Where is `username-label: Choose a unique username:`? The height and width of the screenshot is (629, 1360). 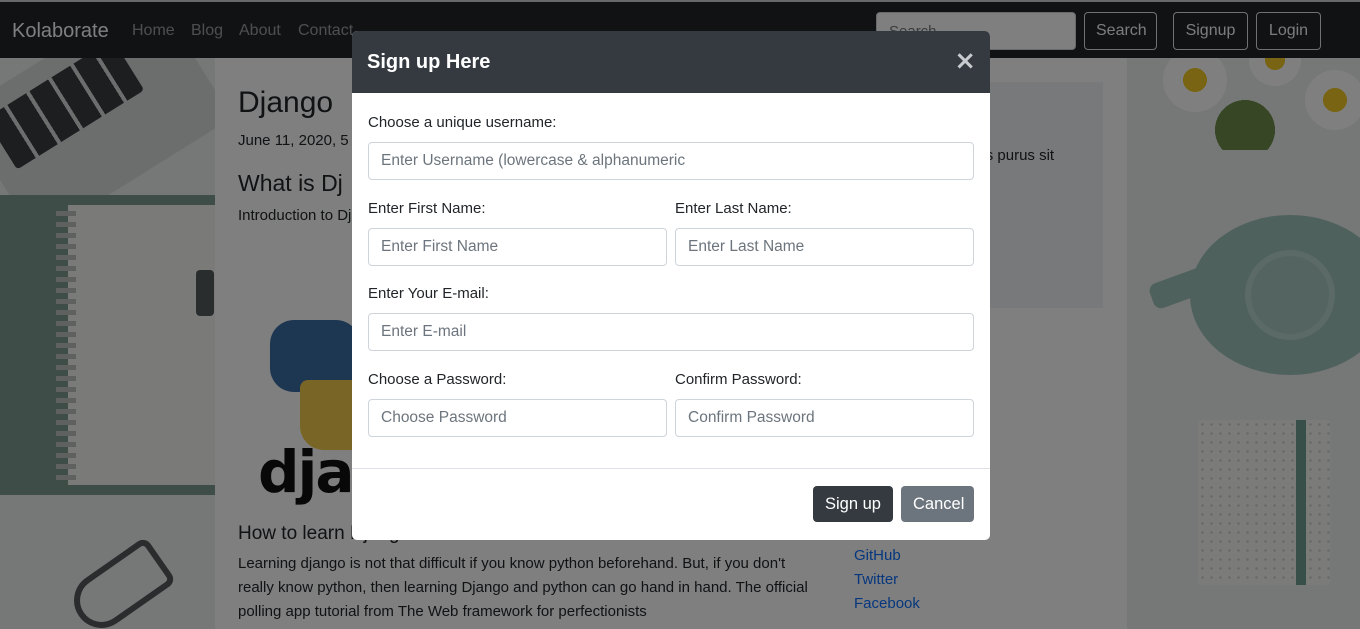 username-label: Choose a unique username: is located at coordinates (462, 122).